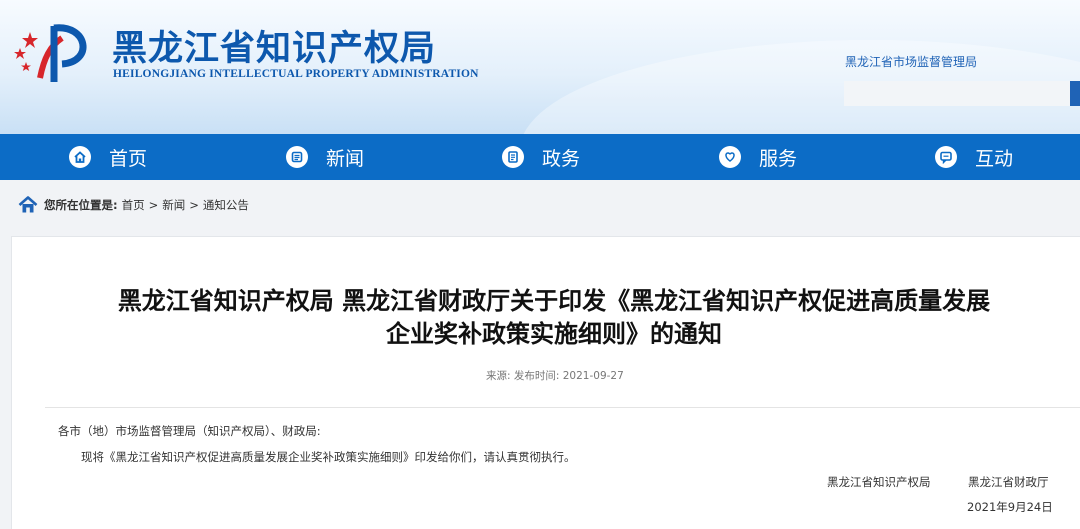 The width and height of the screenshot is (1080, 529). I want to click on nav-item-home: 首页, so click(108, 157).